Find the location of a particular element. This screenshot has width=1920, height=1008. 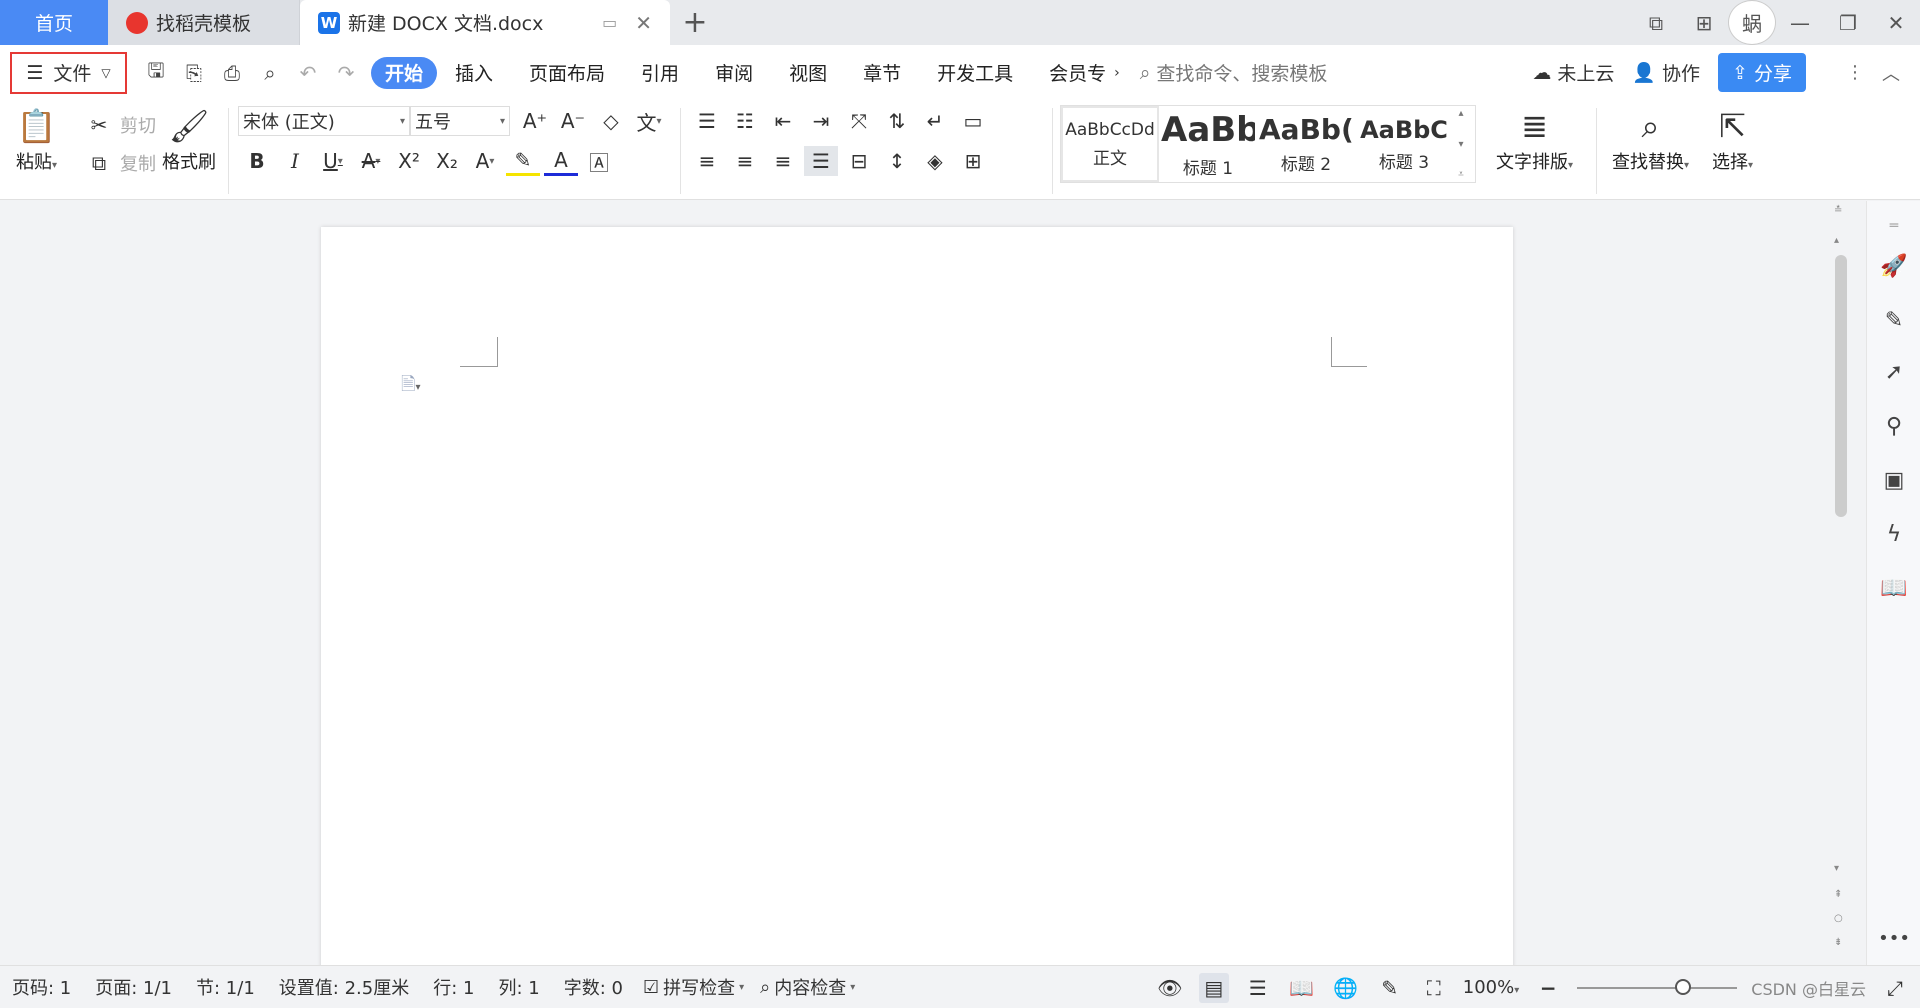

char-border-icon: 🄰 is located at coordinates (599, 161).